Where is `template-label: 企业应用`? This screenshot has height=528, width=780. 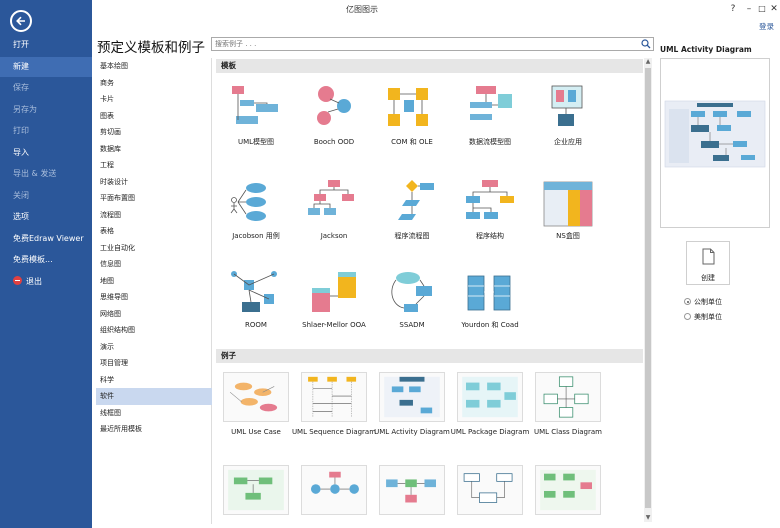 template-label: 企业应用 is located at coordinates (568, 142).